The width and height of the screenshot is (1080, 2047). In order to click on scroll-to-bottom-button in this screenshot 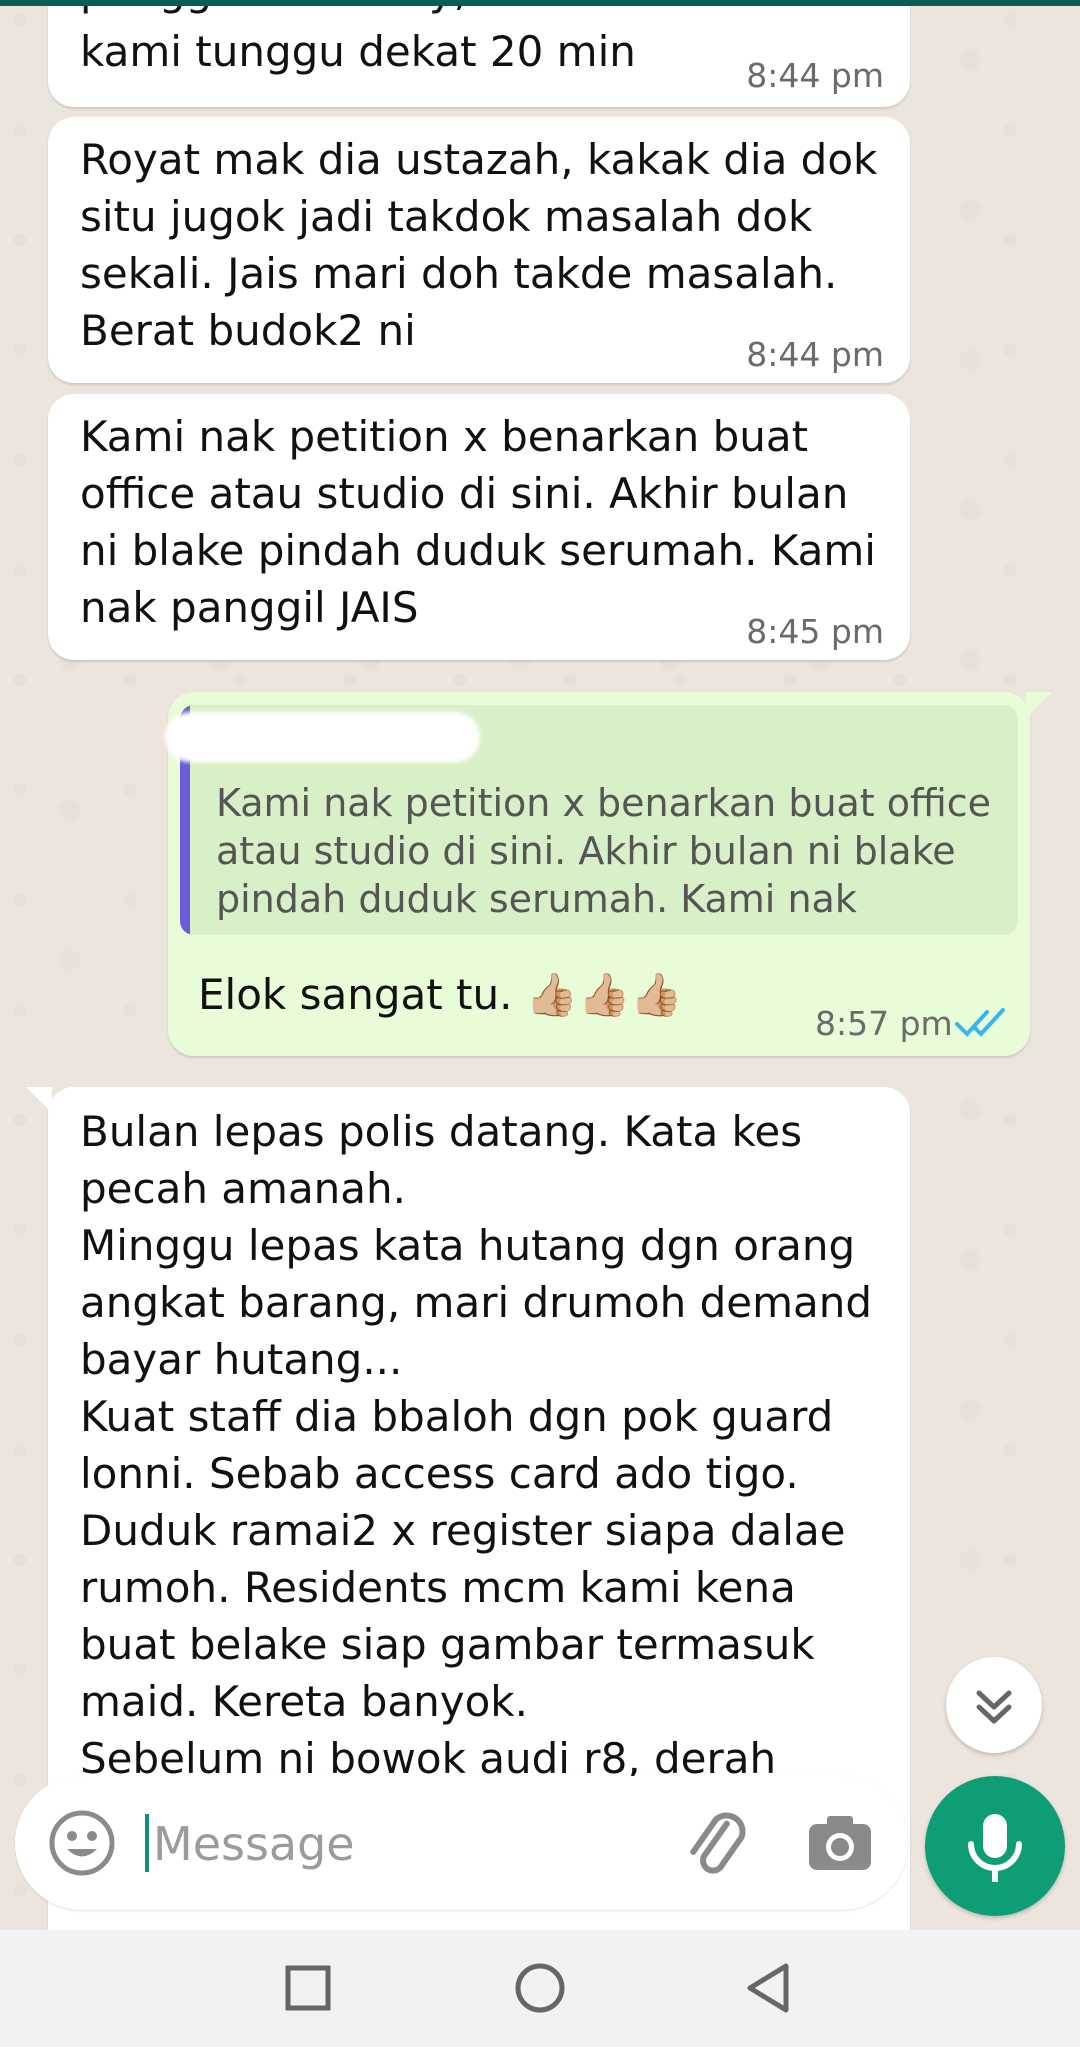, I will do `click(994, 1705)`.